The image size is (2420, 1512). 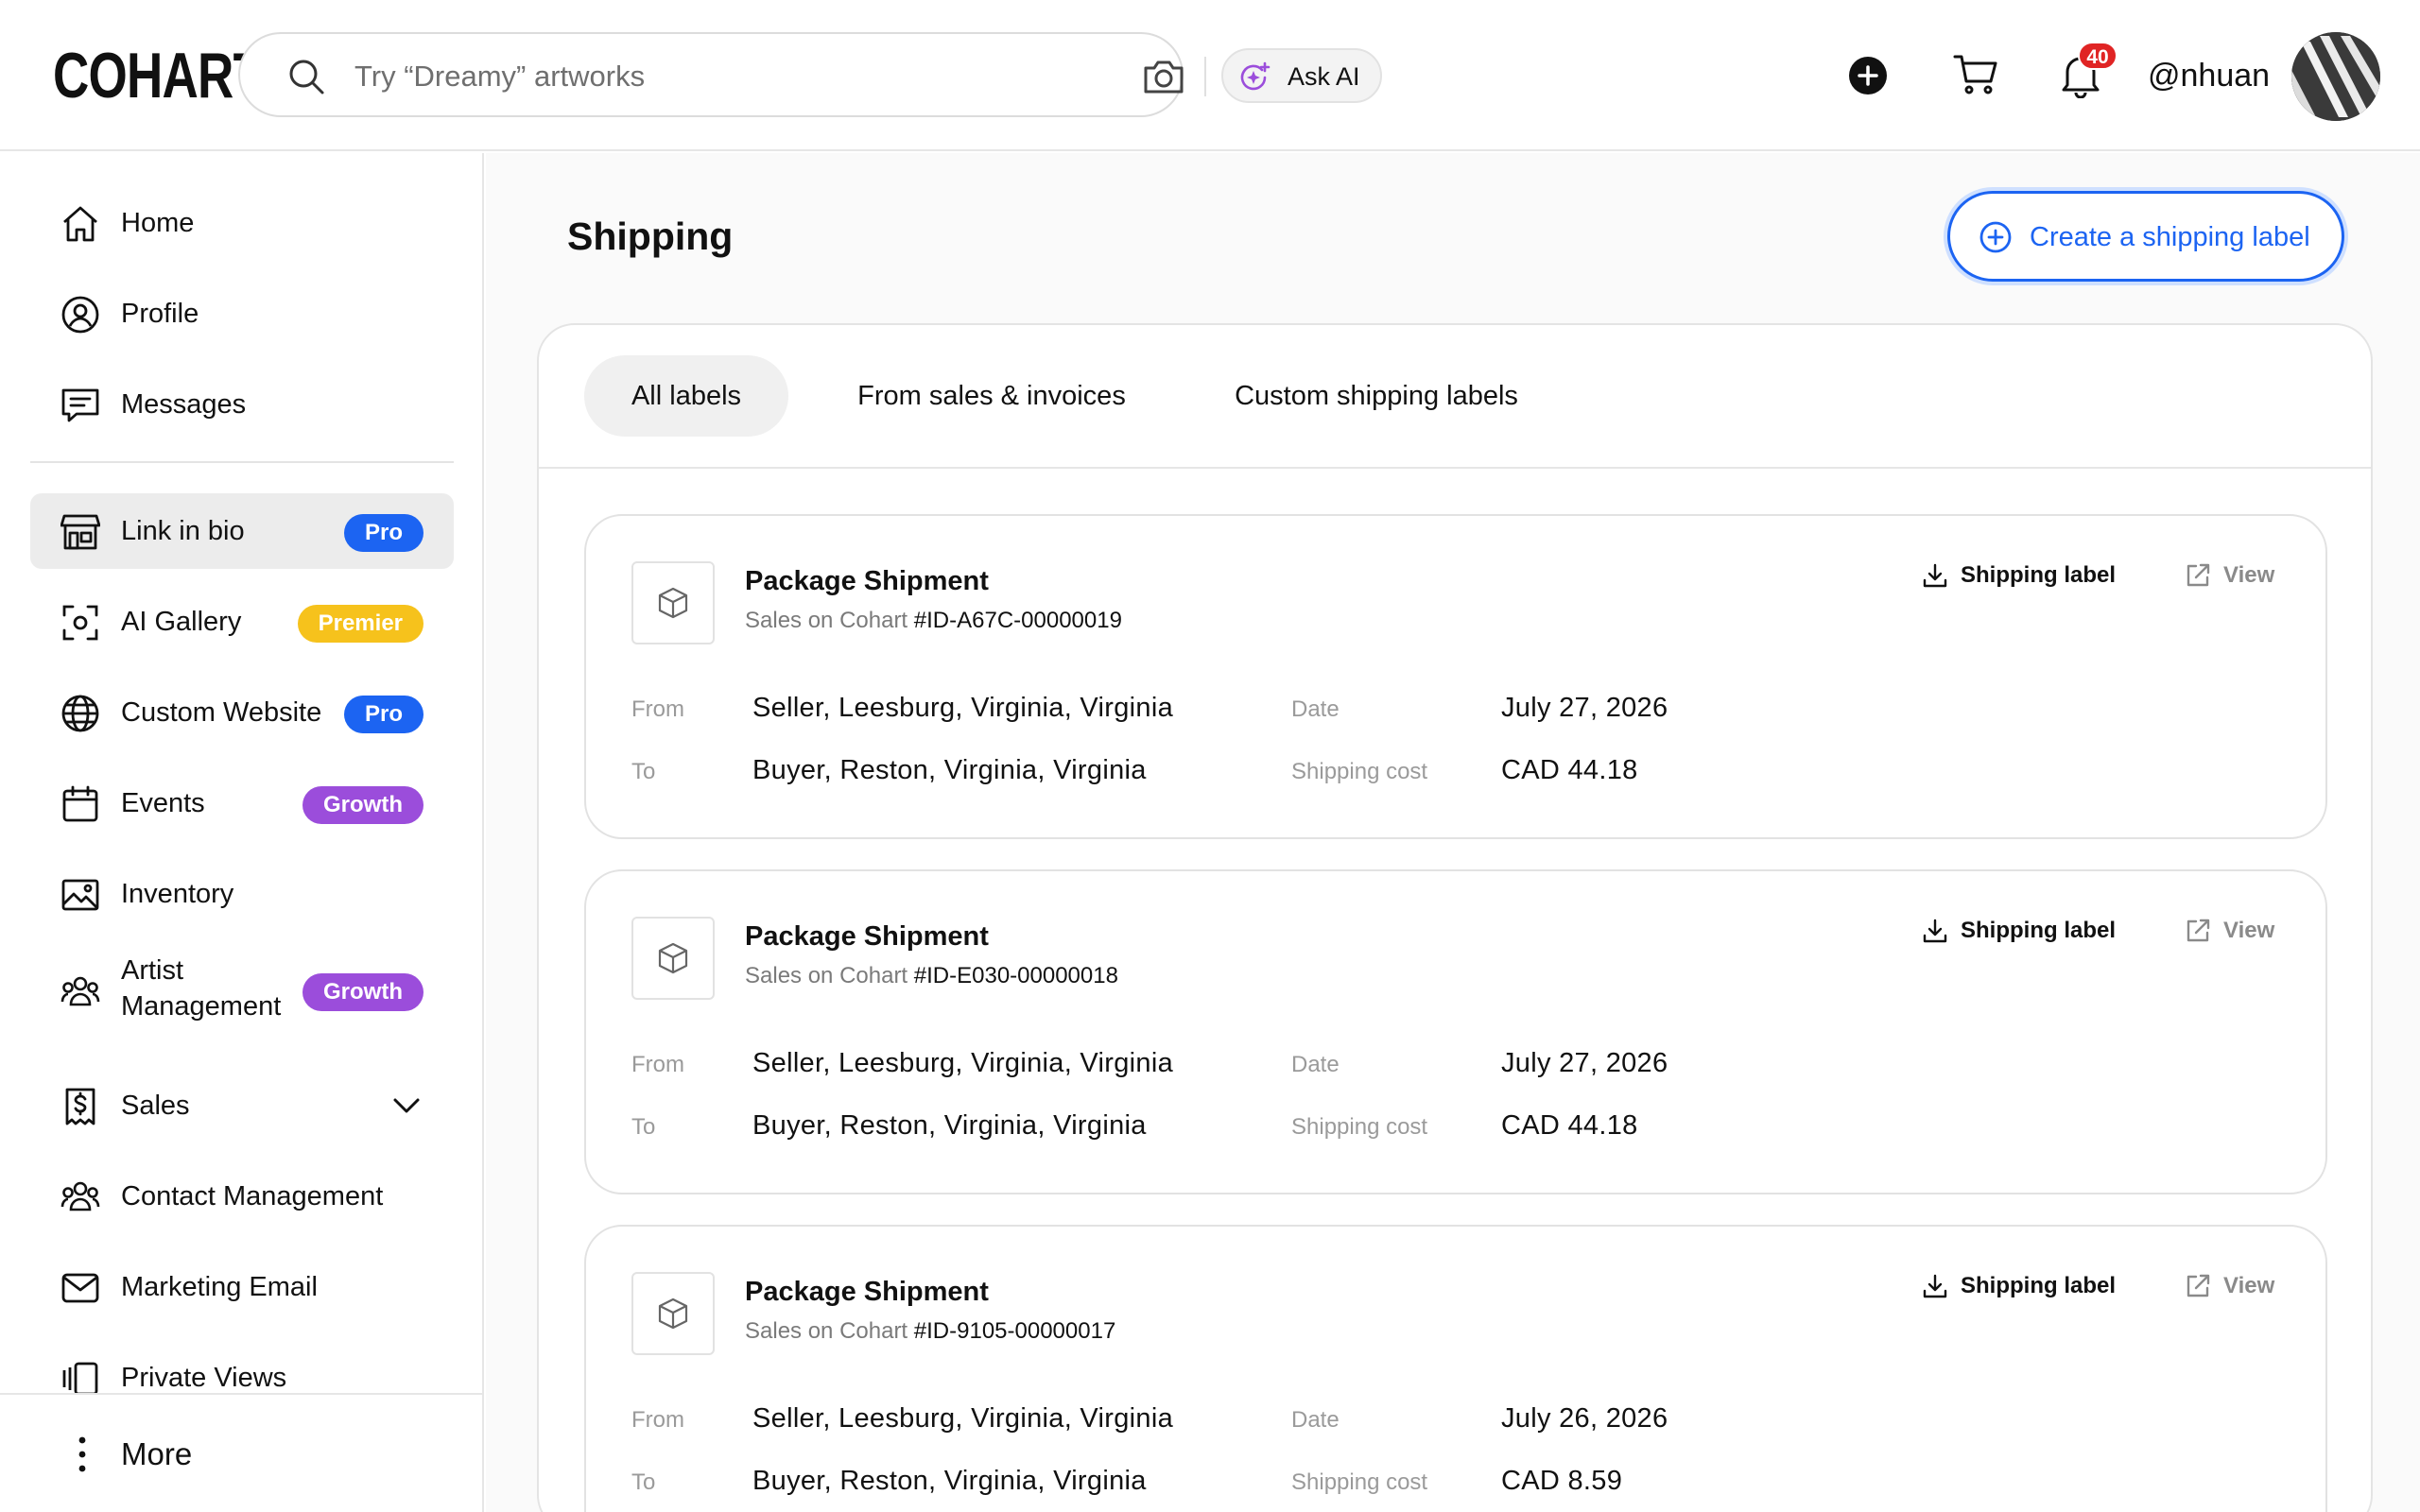 What do you see at coordinates (407, 1106) in the screenshot?
I see `chevron-down-icon` at bounding box center [407, 1106].